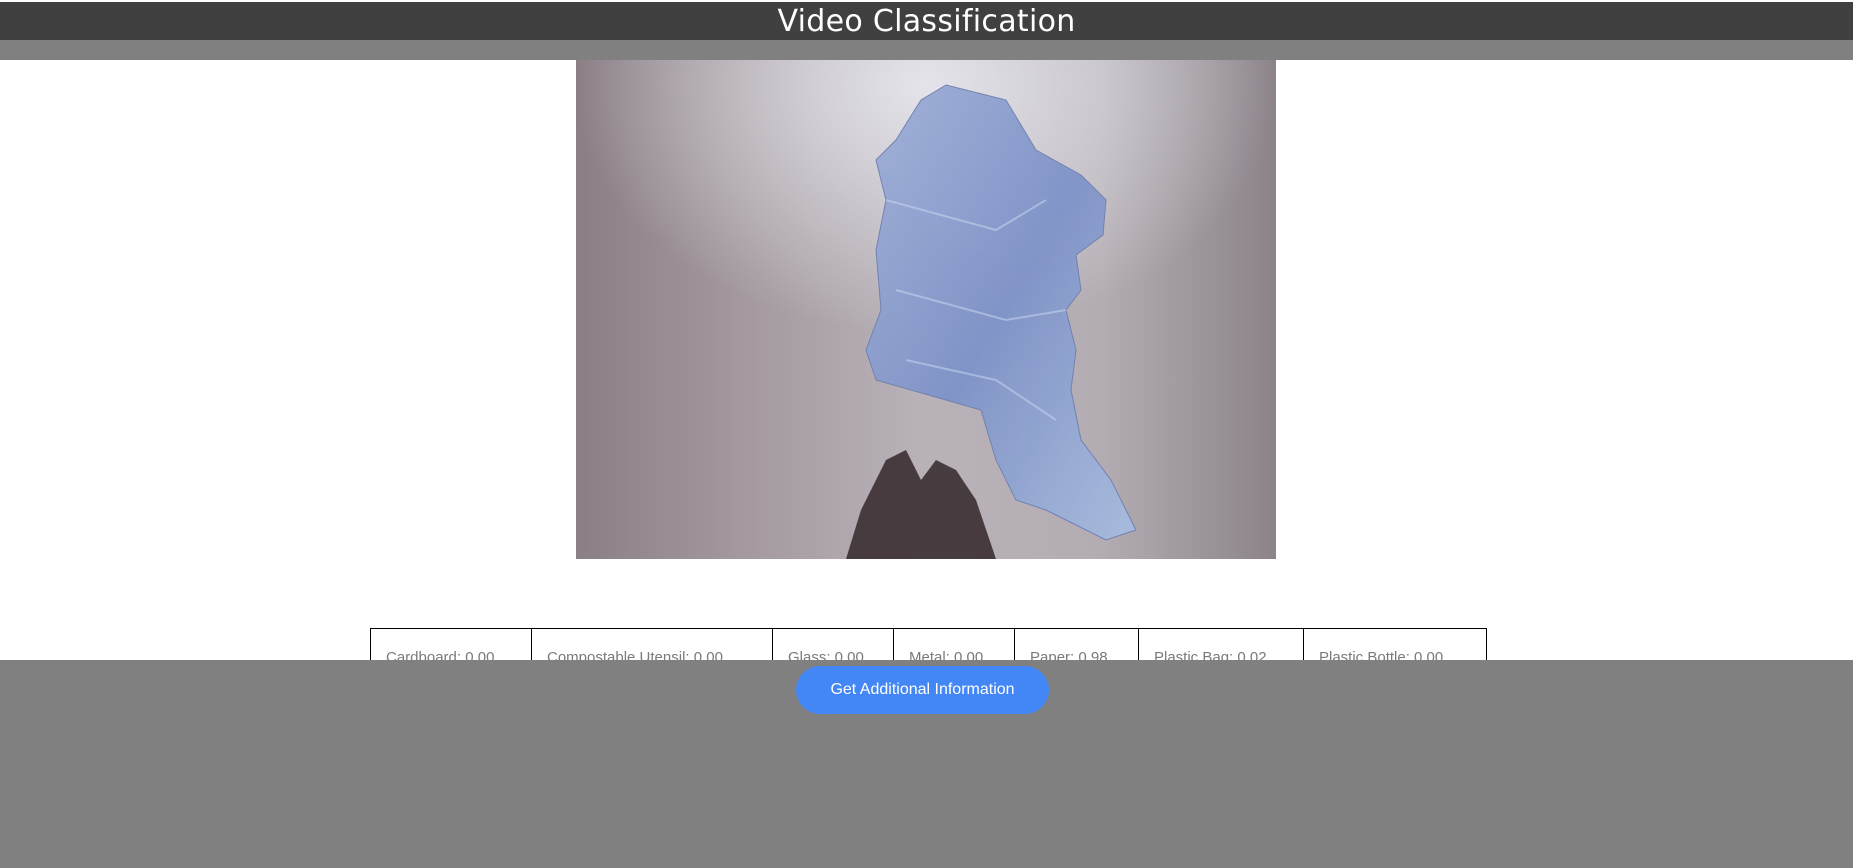  I want to click on page-header: Video Classification, so click(926, 21).